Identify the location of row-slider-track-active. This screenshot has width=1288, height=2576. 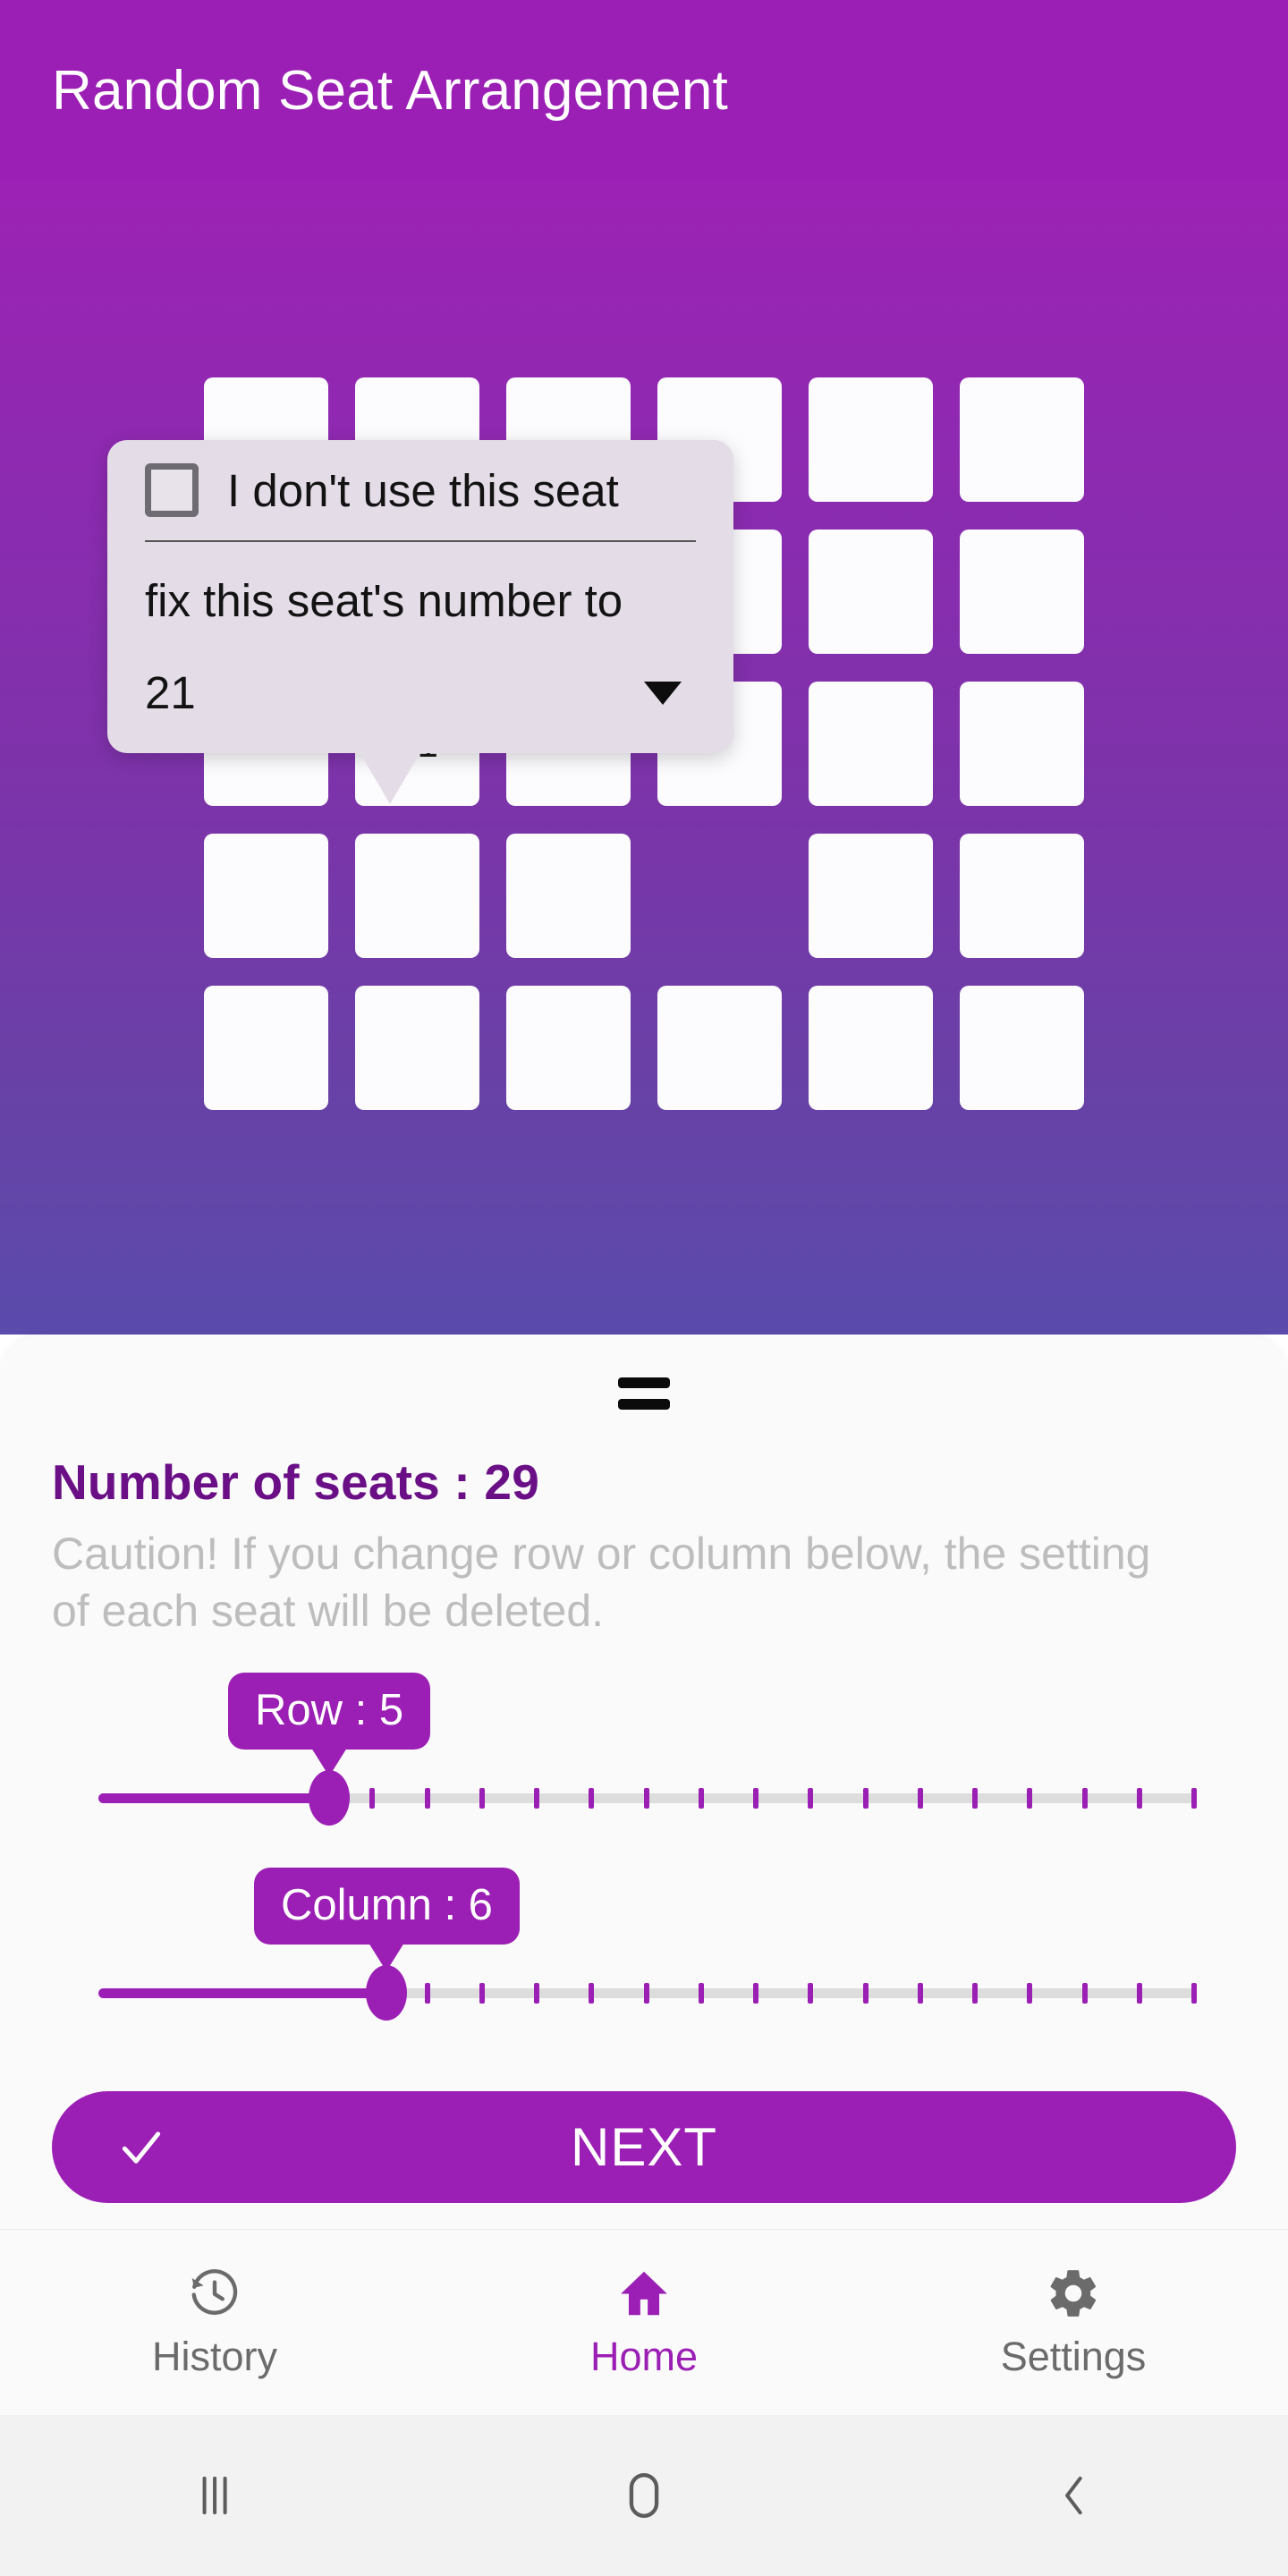
(213, 1798).